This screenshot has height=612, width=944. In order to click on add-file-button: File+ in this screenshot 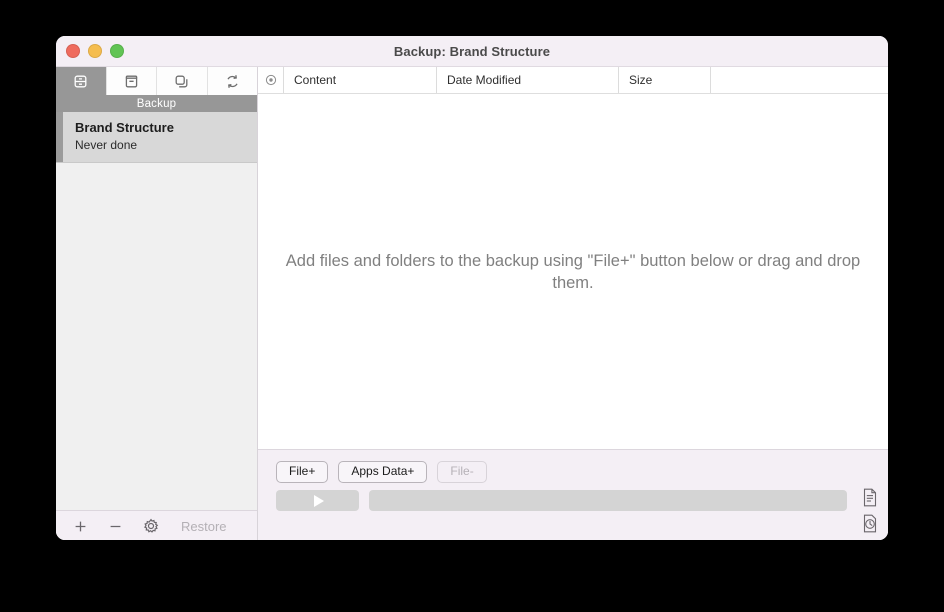, I will do `click(302, 471)`.